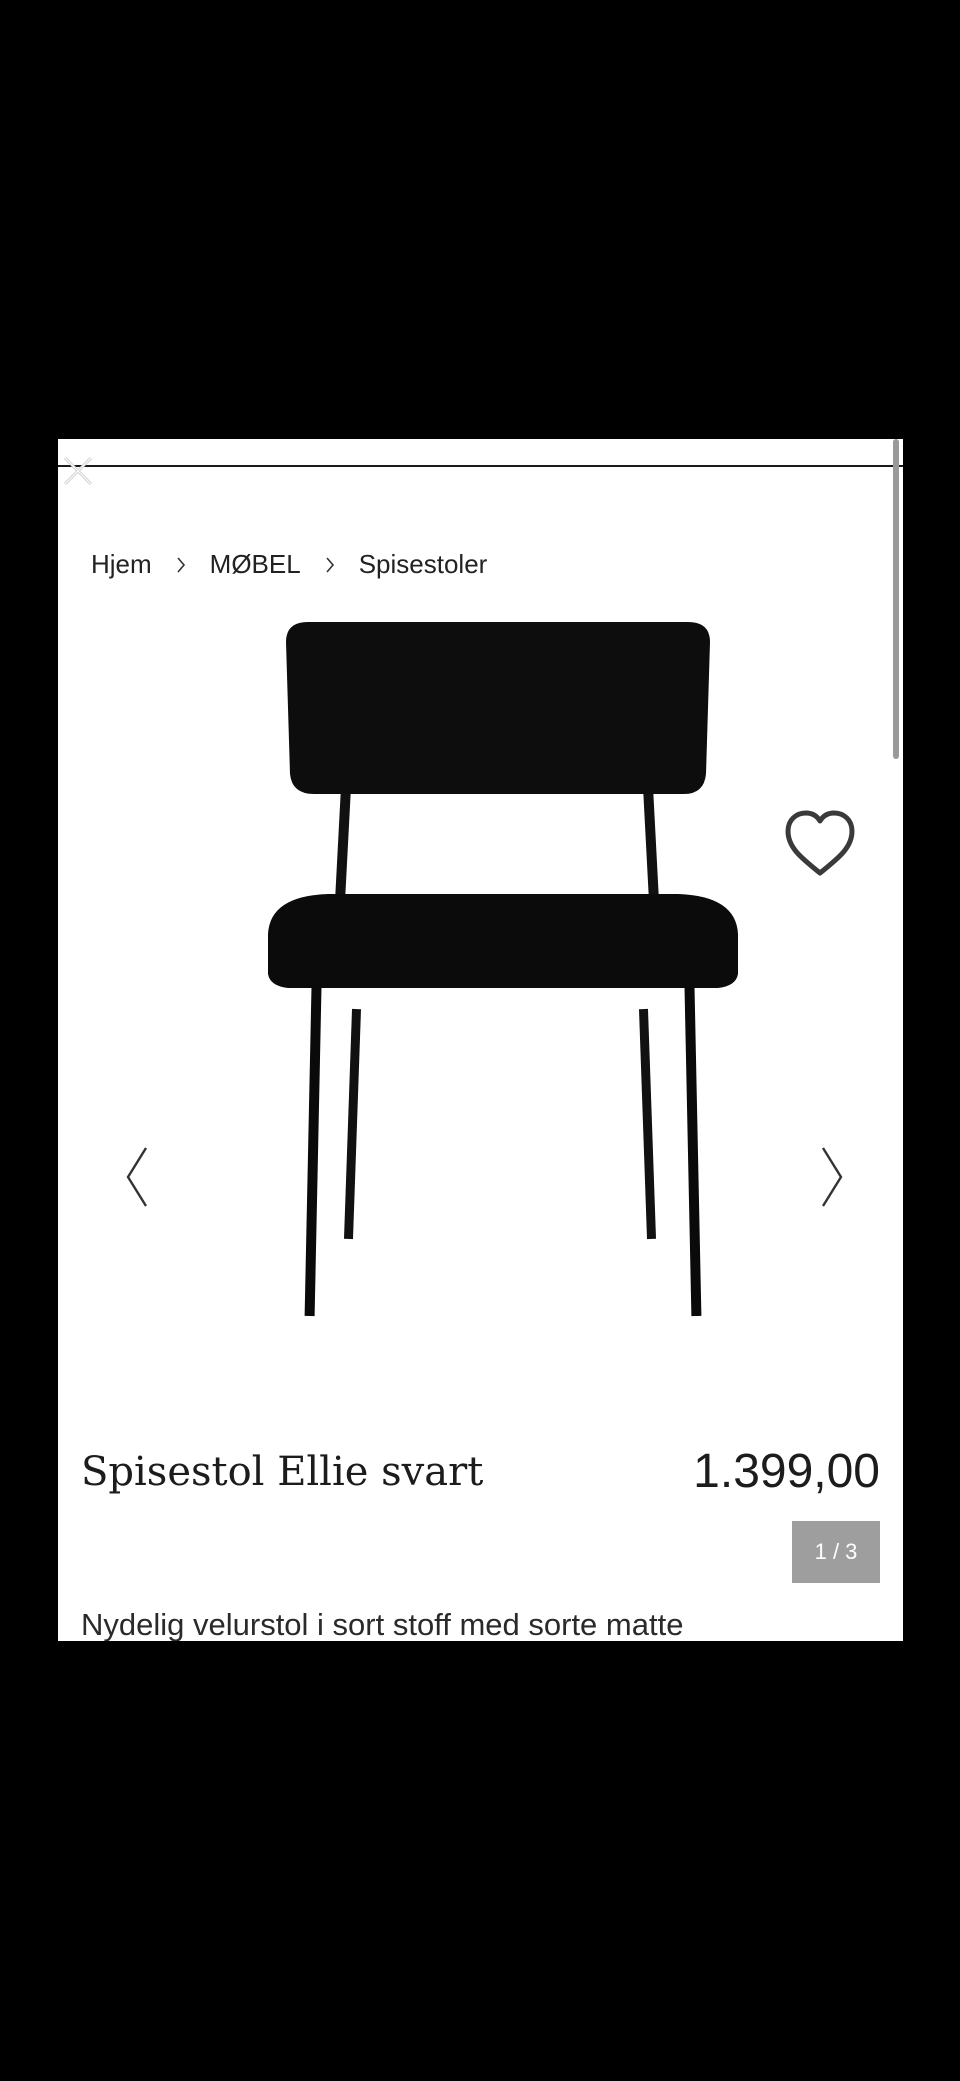 The height and width of the screenshot is (2081, 960). I want to click on breadcrumb-item-mobel: MØBEL, so click(255, 564).